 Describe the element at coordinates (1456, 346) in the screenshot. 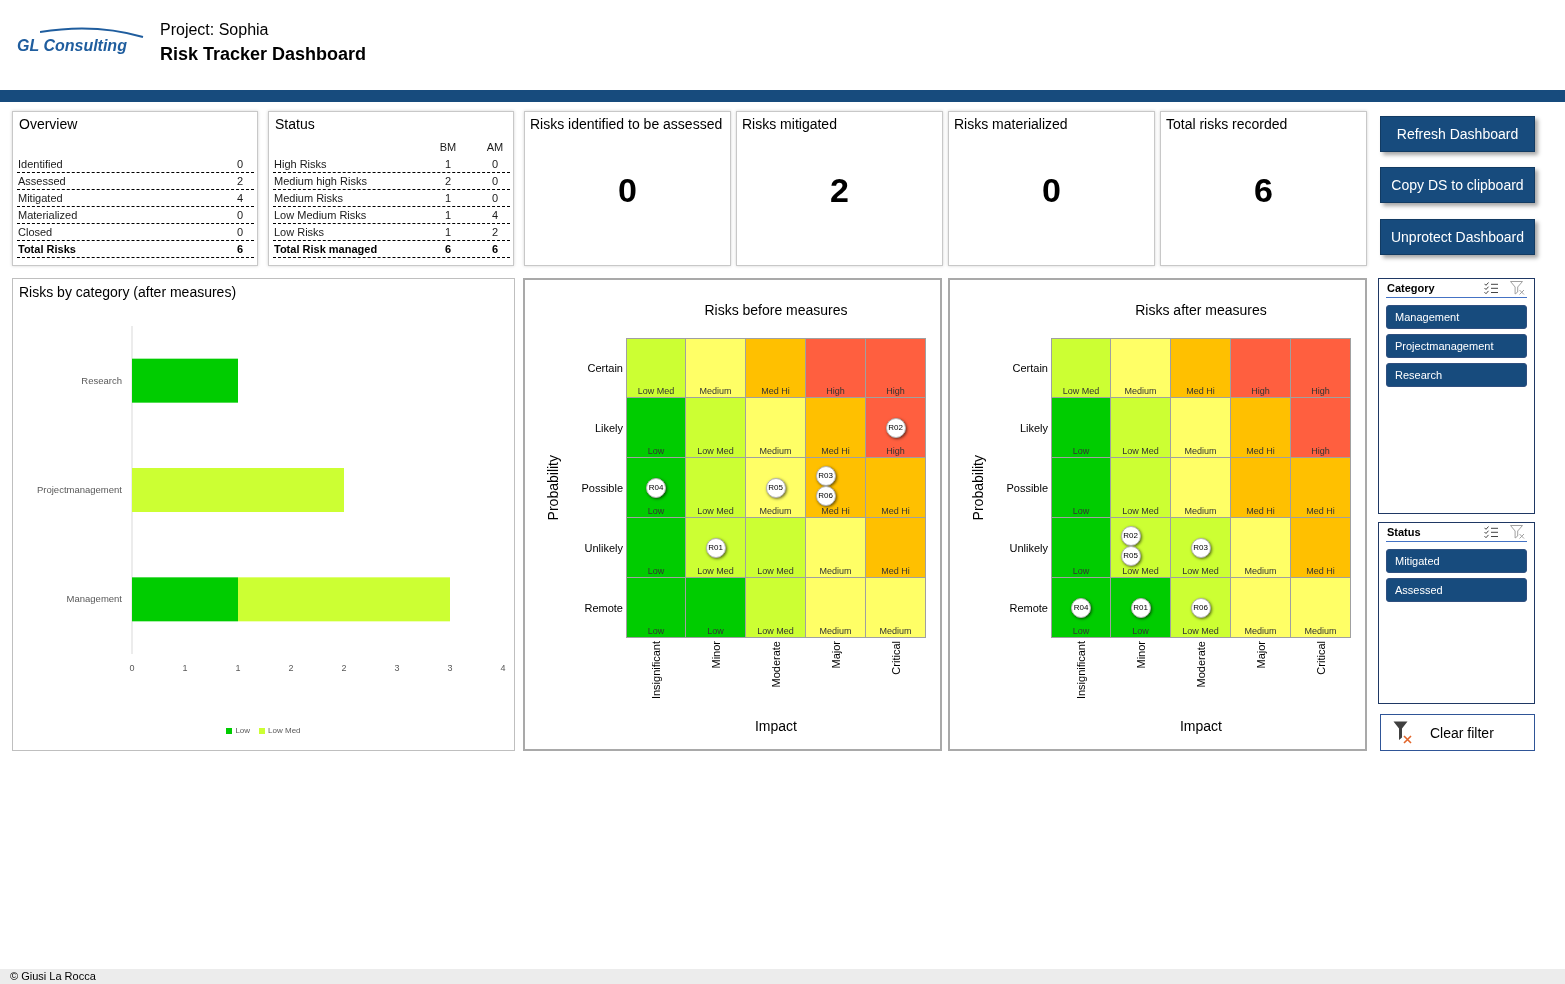

I see `slicer-item: Projectmanagement` at that location.